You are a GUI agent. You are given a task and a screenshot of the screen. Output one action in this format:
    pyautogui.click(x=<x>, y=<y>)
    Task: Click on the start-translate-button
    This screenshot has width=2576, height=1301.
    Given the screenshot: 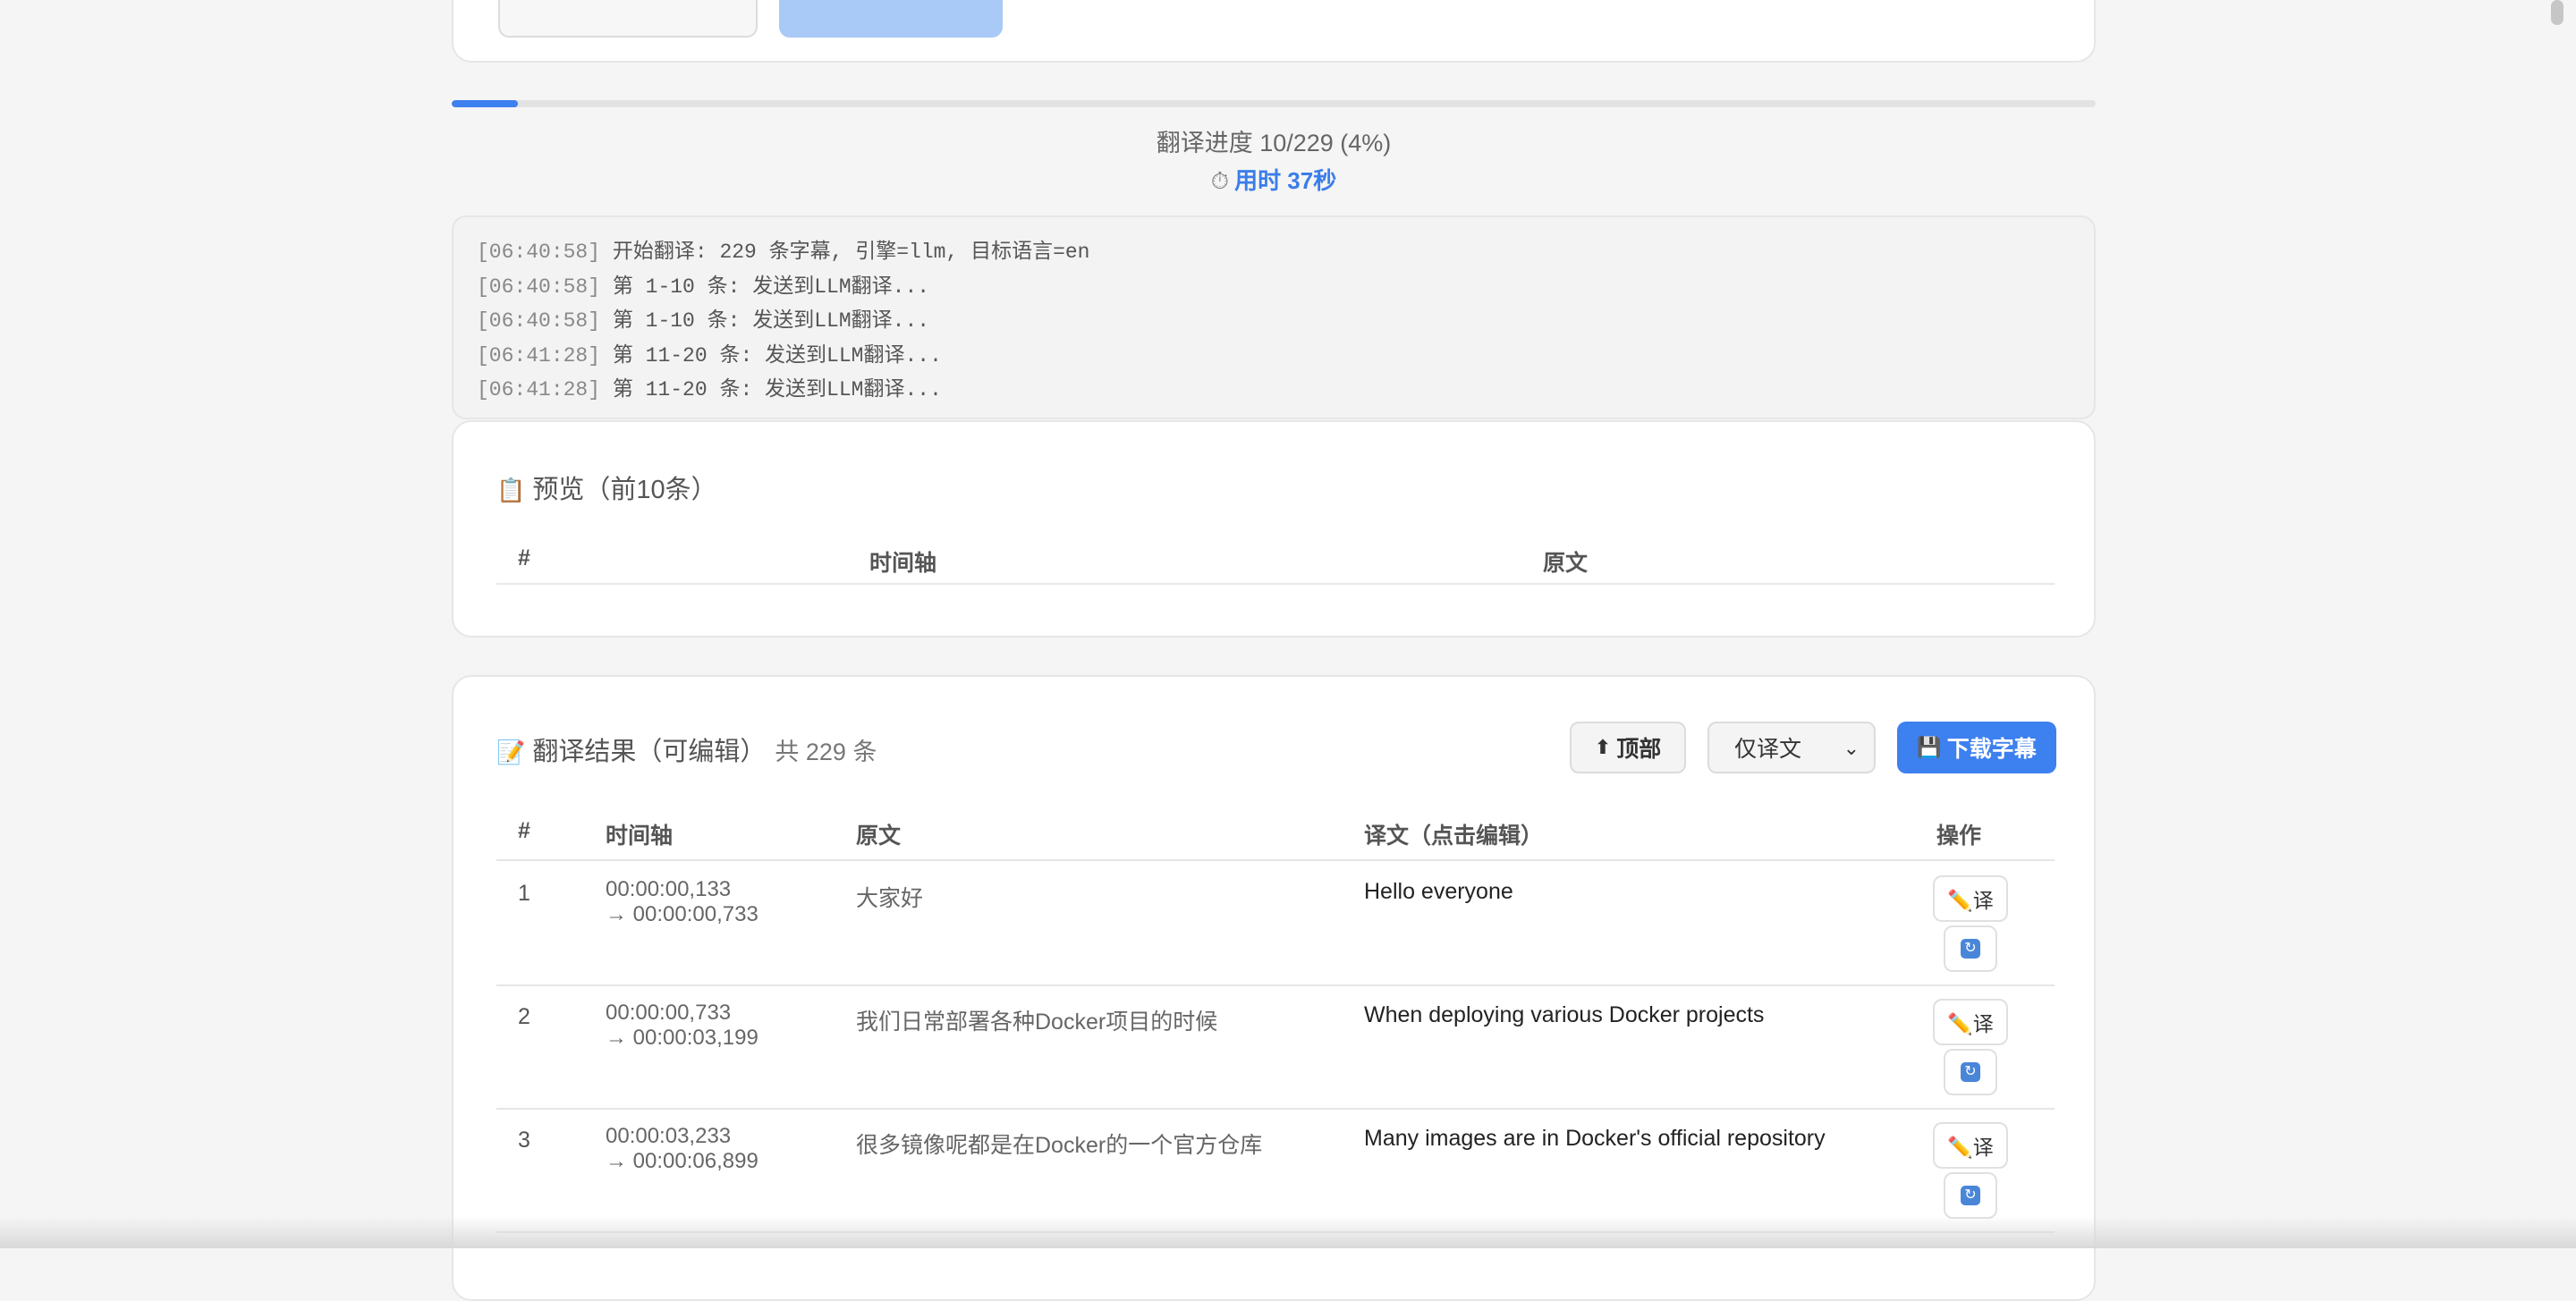 What is the action you would take?
    pyautogui.click(x=891, y=19)
    